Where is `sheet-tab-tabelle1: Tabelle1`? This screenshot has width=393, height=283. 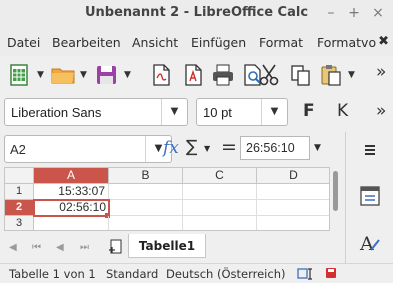 sheet-tab-tabelle1: Tabelle1 is located at coordinates (167, 246).